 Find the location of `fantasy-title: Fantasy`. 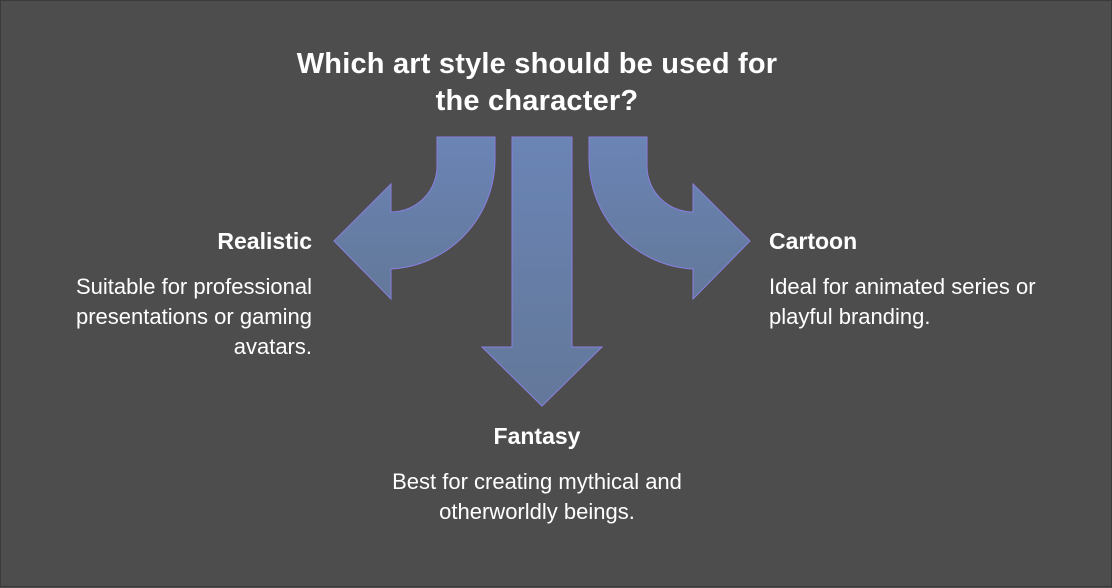

fantasy-title: Fantasy is located at coordinates (537, 436).